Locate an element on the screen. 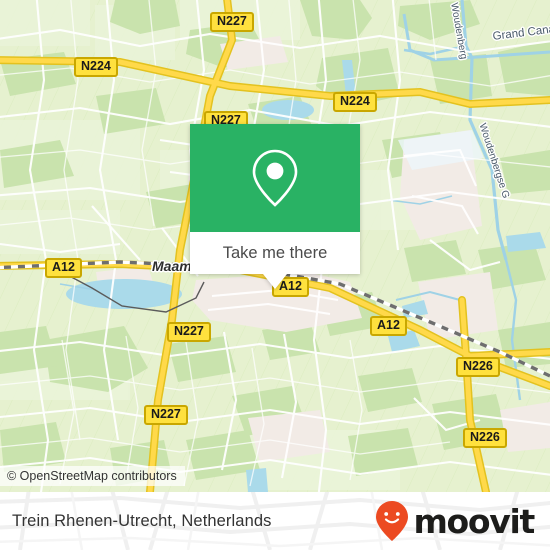  popup-icon-area is located at coordinates (275, 178).